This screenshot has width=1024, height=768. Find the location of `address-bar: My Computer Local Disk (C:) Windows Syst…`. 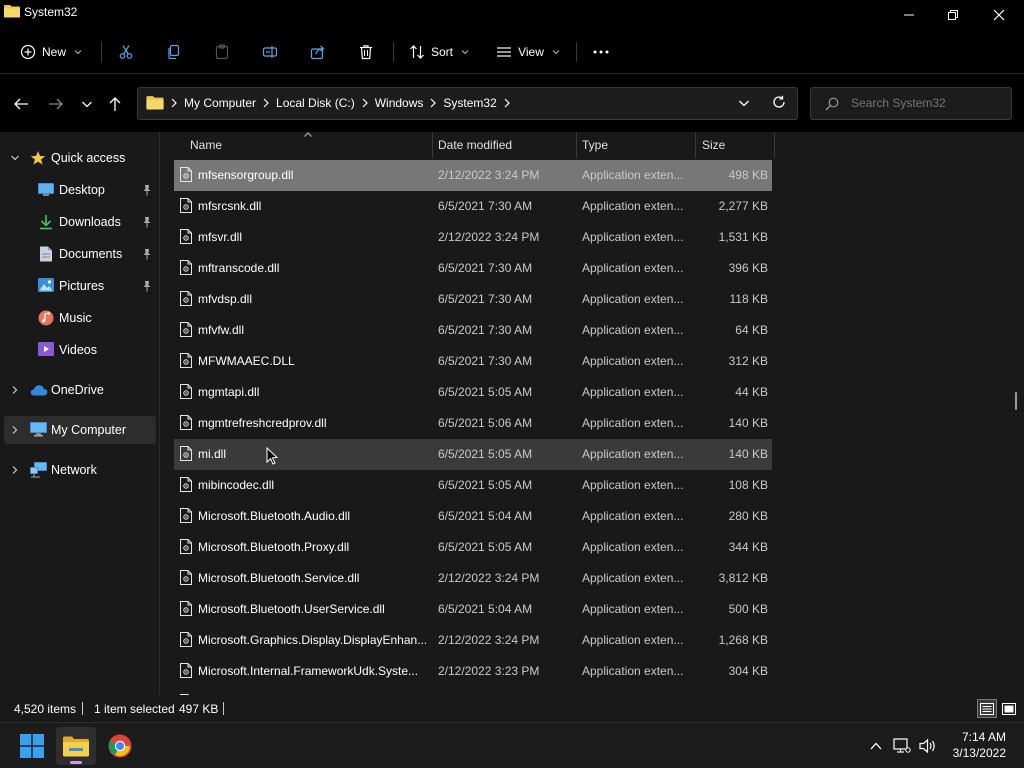

address-bar: My Computer Local Disk (C:) Windows Syst… is located at coordinates (467, 103).